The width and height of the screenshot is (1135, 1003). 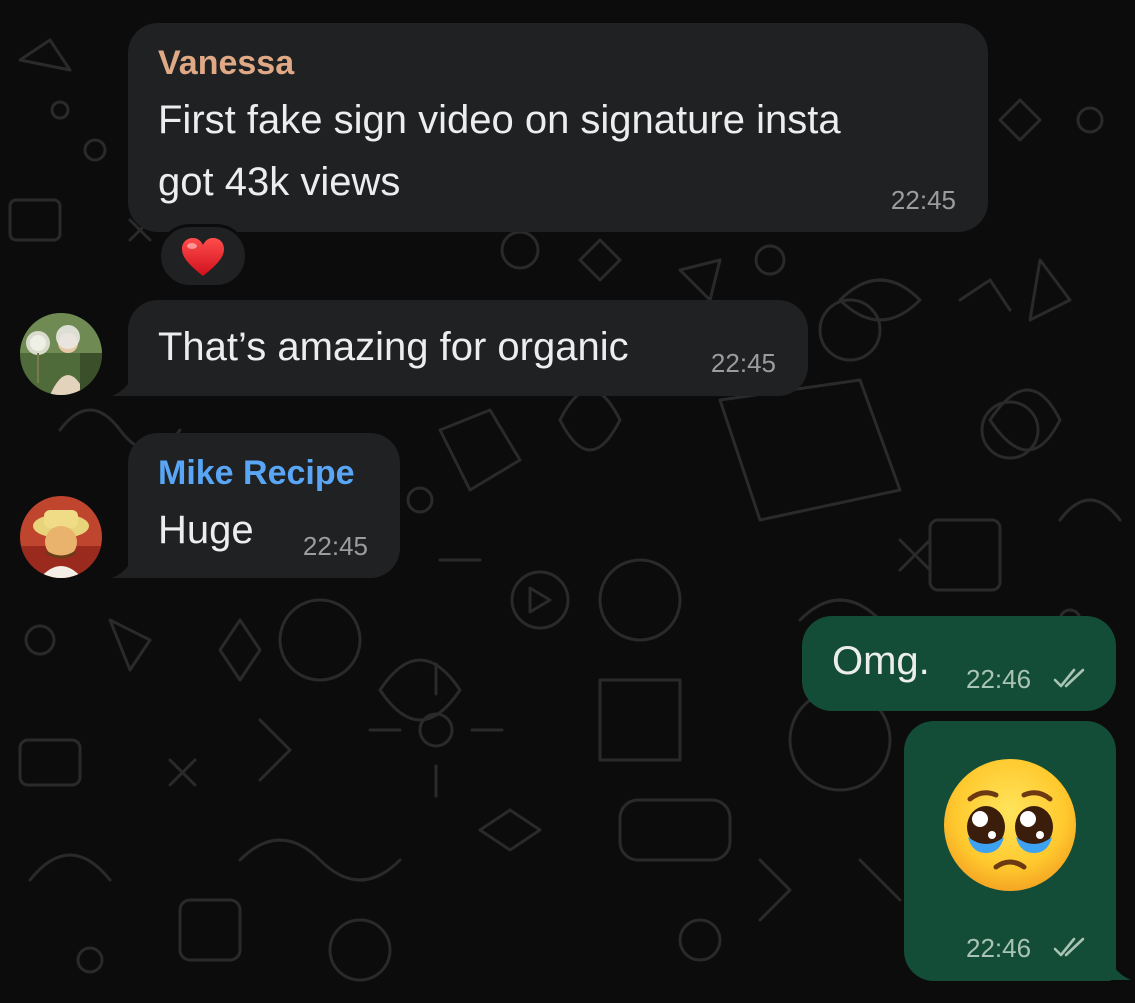 What do you see at coordinates (264, 505) in the screenshot?
I see `message-bubble-mike-recipe: Mike Recipe Huge 22:45` at bounding box center [264, 505].